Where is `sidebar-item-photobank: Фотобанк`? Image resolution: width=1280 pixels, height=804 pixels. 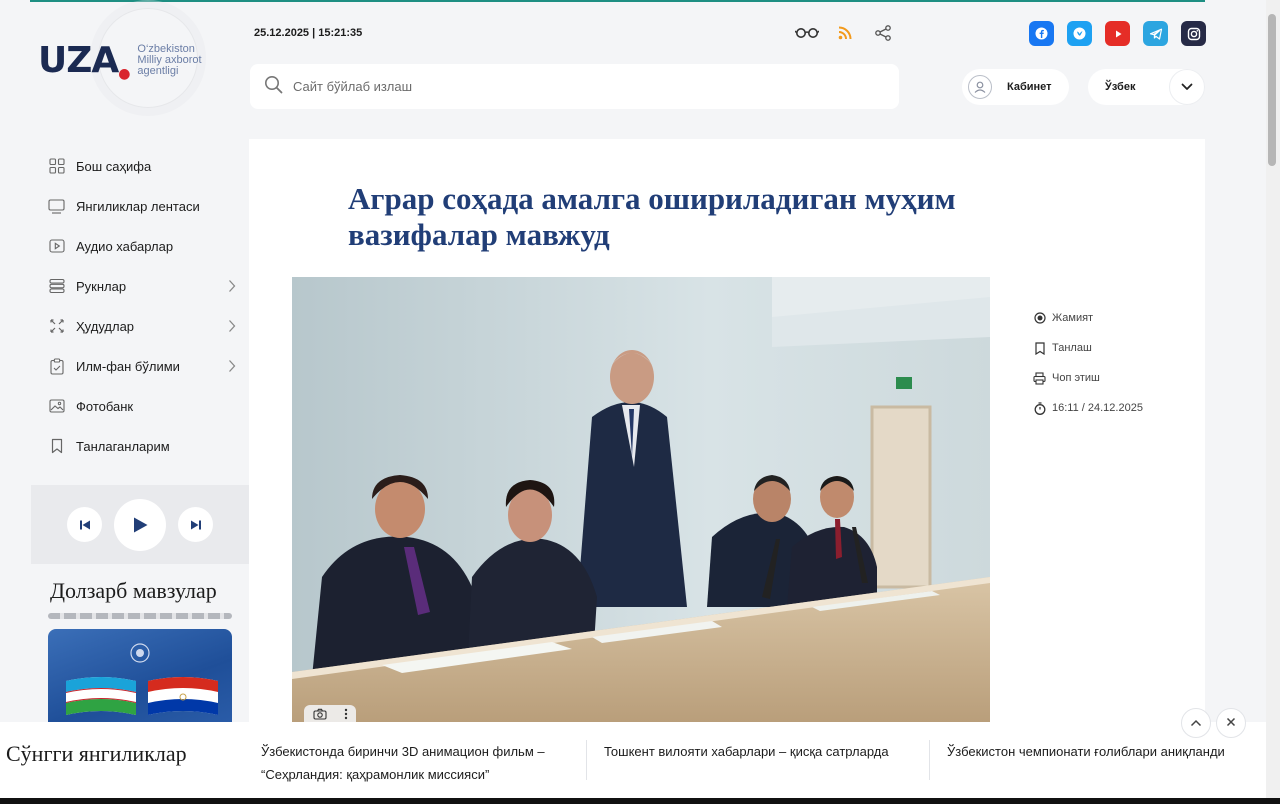
sidebar-item-photobank: Фотобанк is located at coordinates (148, 406).